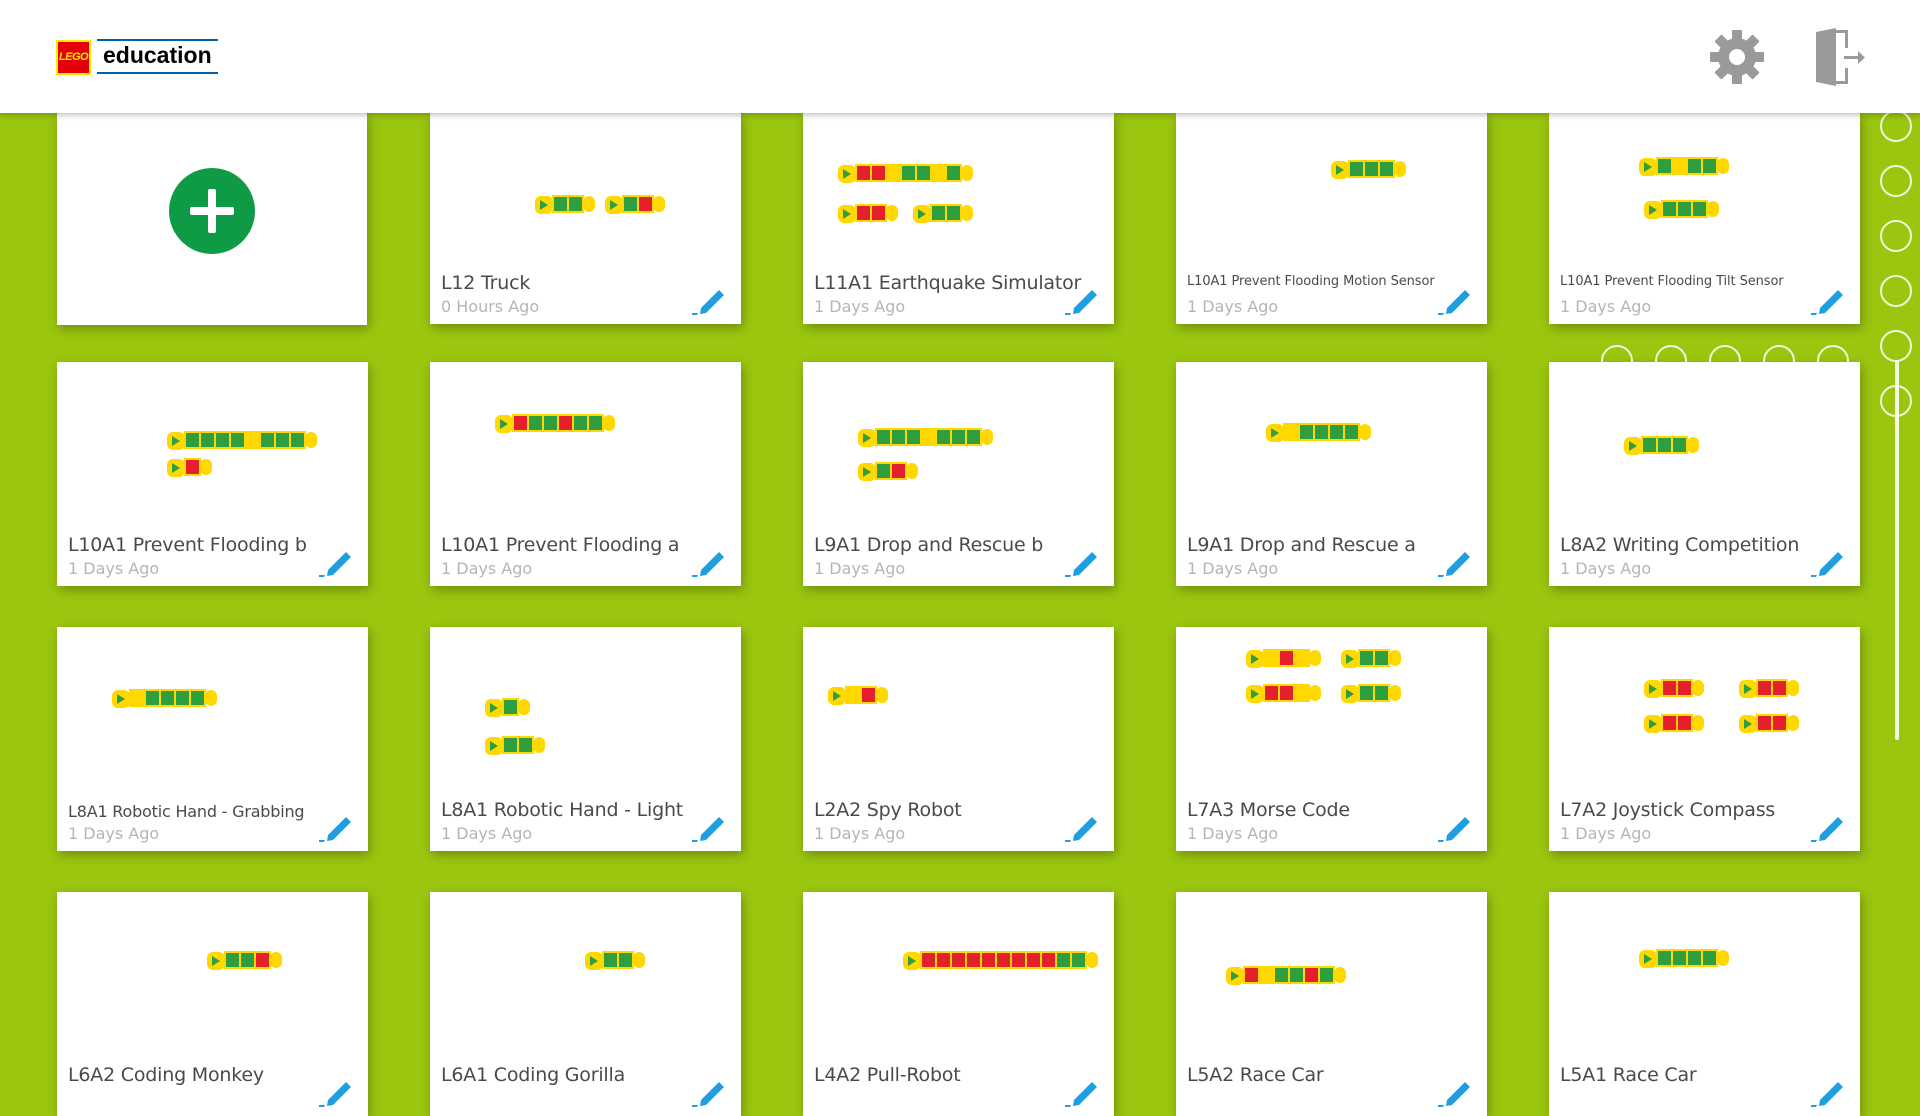 This screenshot has height=1116, width=1920. What do you see at coordinates (585, 739) in the screenshot?
I see `project-card: L8A1 Robotic Hand - Light 1 Days Ago` at bounding box center [585, 739].